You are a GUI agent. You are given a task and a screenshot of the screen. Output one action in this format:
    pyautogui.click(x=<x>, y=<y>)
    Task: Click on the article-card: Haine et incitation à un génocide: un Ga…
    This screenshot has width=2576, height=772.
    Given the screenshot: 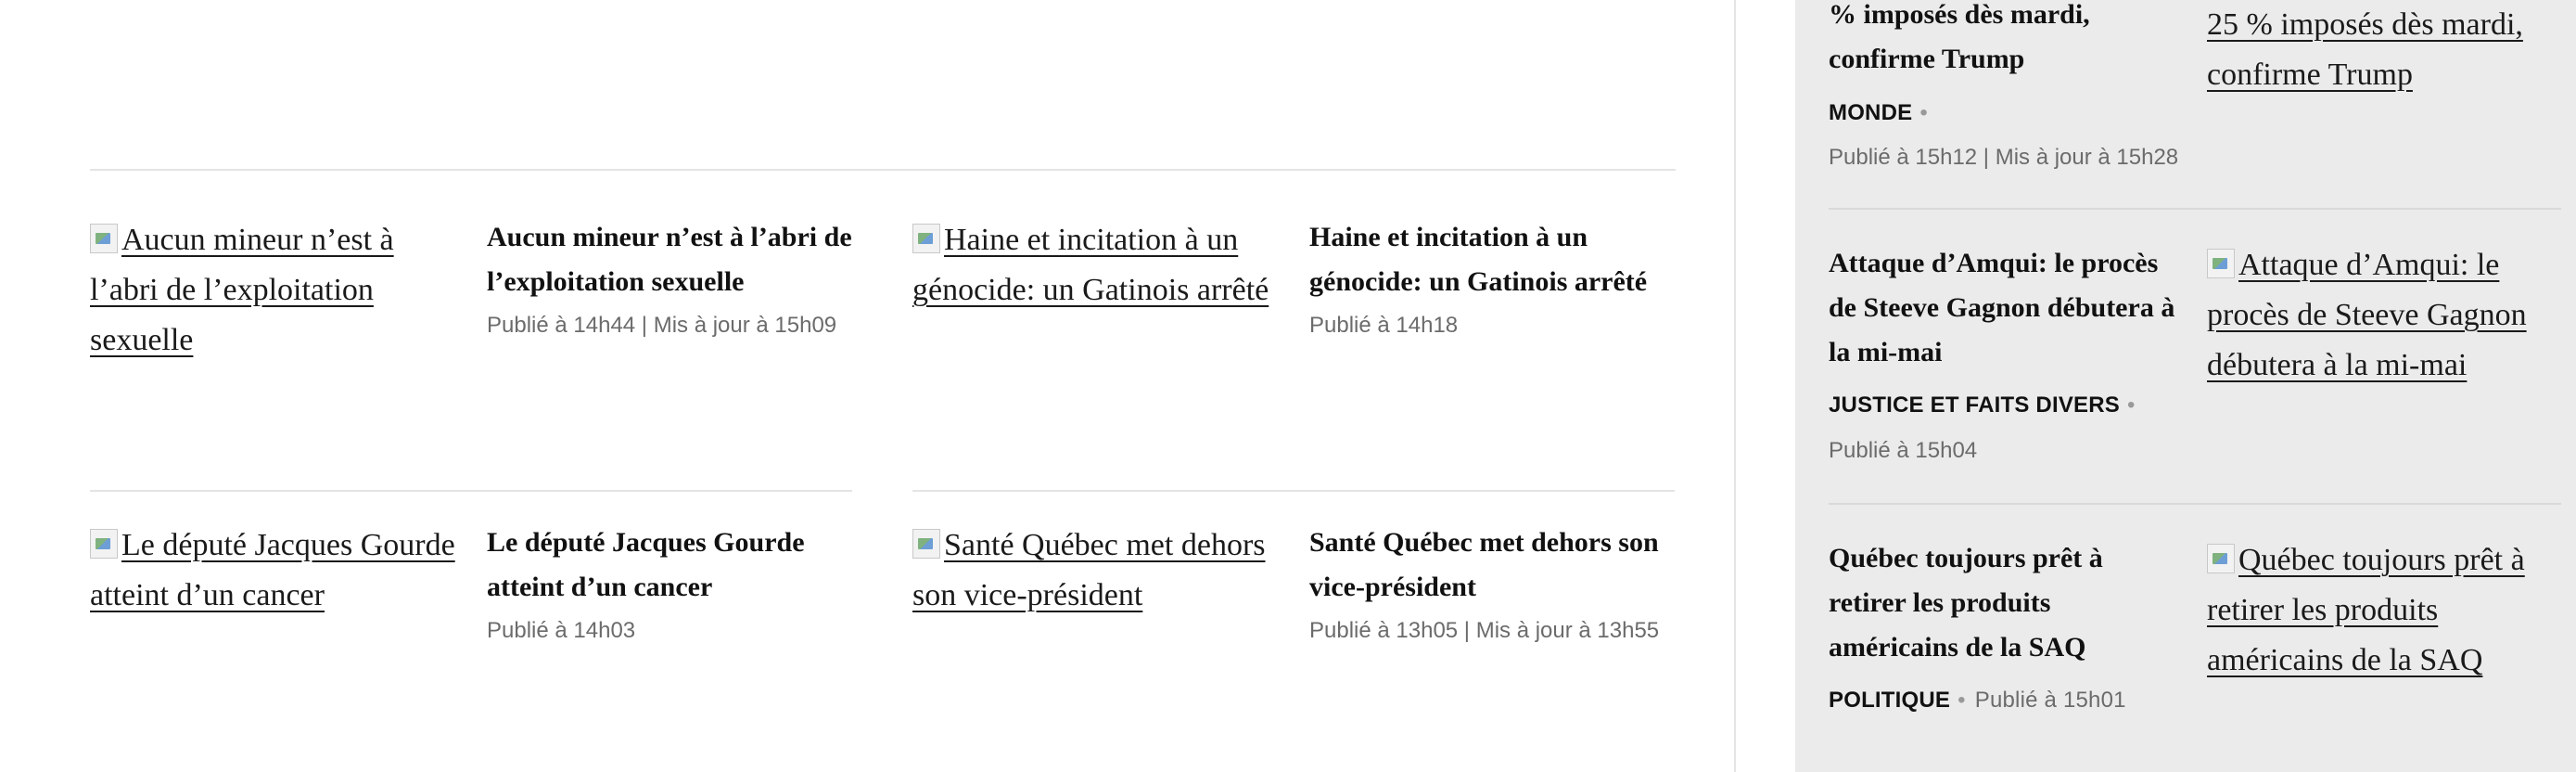 What is the action you would take?
    pyautogui.click(x=1292, y=299)
    